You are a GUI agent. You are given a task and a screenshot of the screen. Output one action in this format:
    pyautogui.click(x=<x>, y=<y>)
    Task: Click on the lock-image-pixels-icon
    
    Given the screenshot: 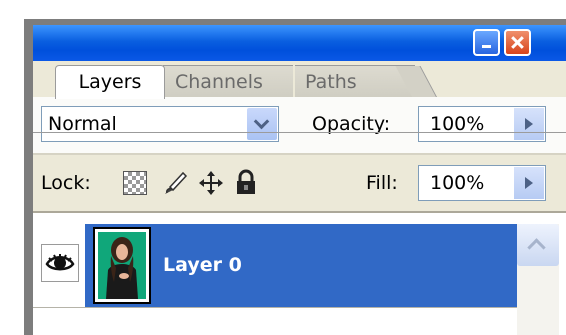 What is the action you would take?
    pyautogui.click(x=175, y=183)
    